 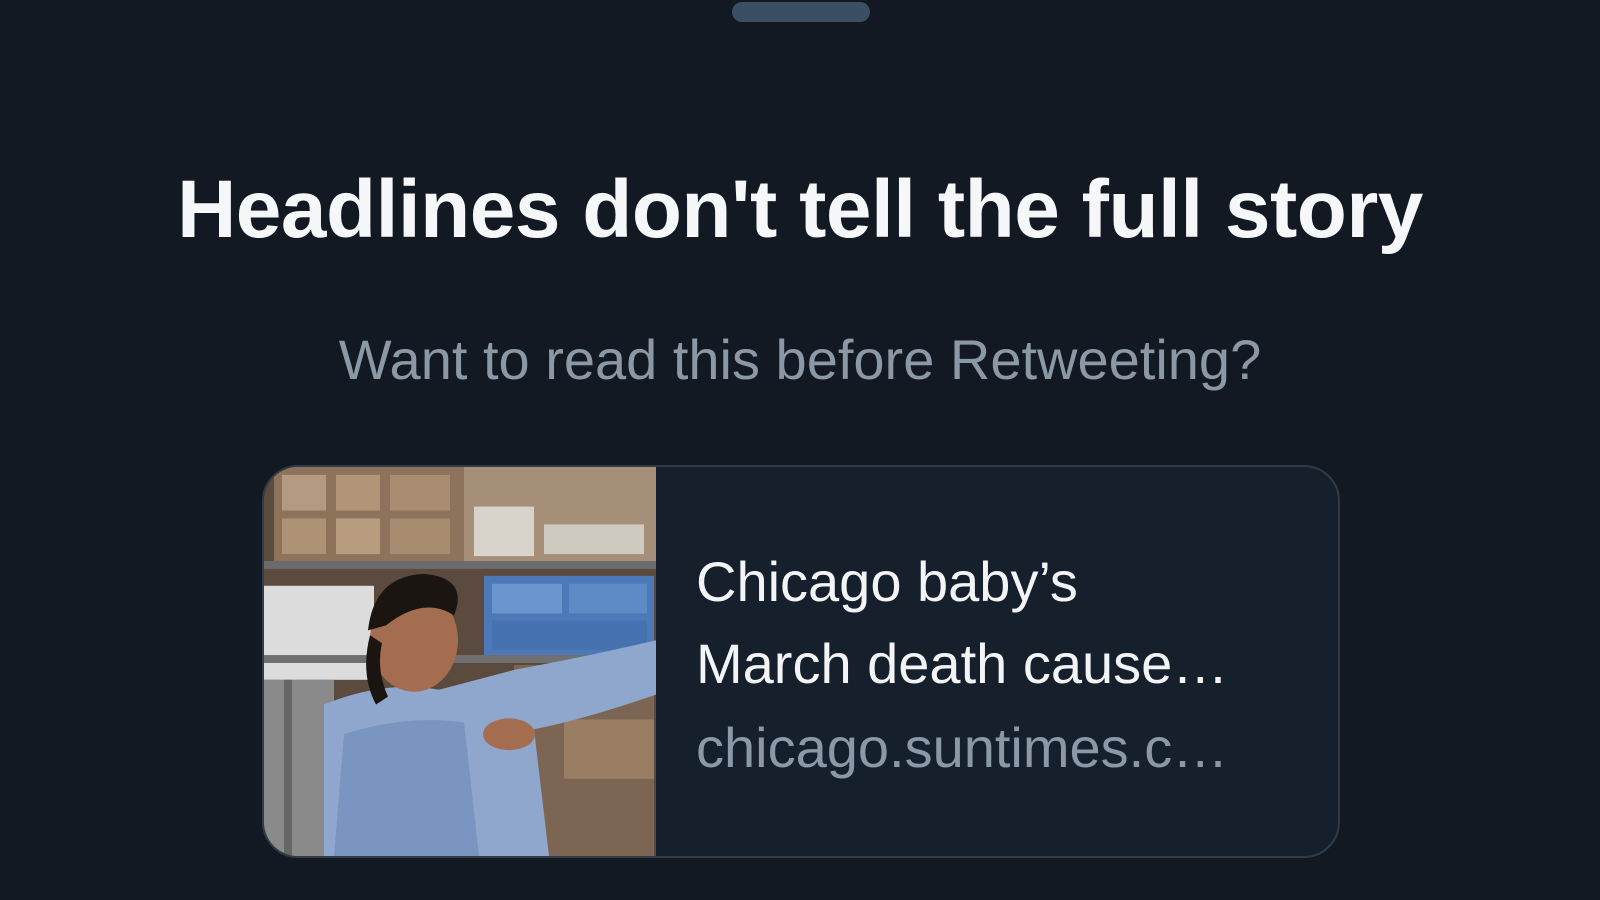 I want to click on sheet-grabber-handle, so click(x=801, y=12).